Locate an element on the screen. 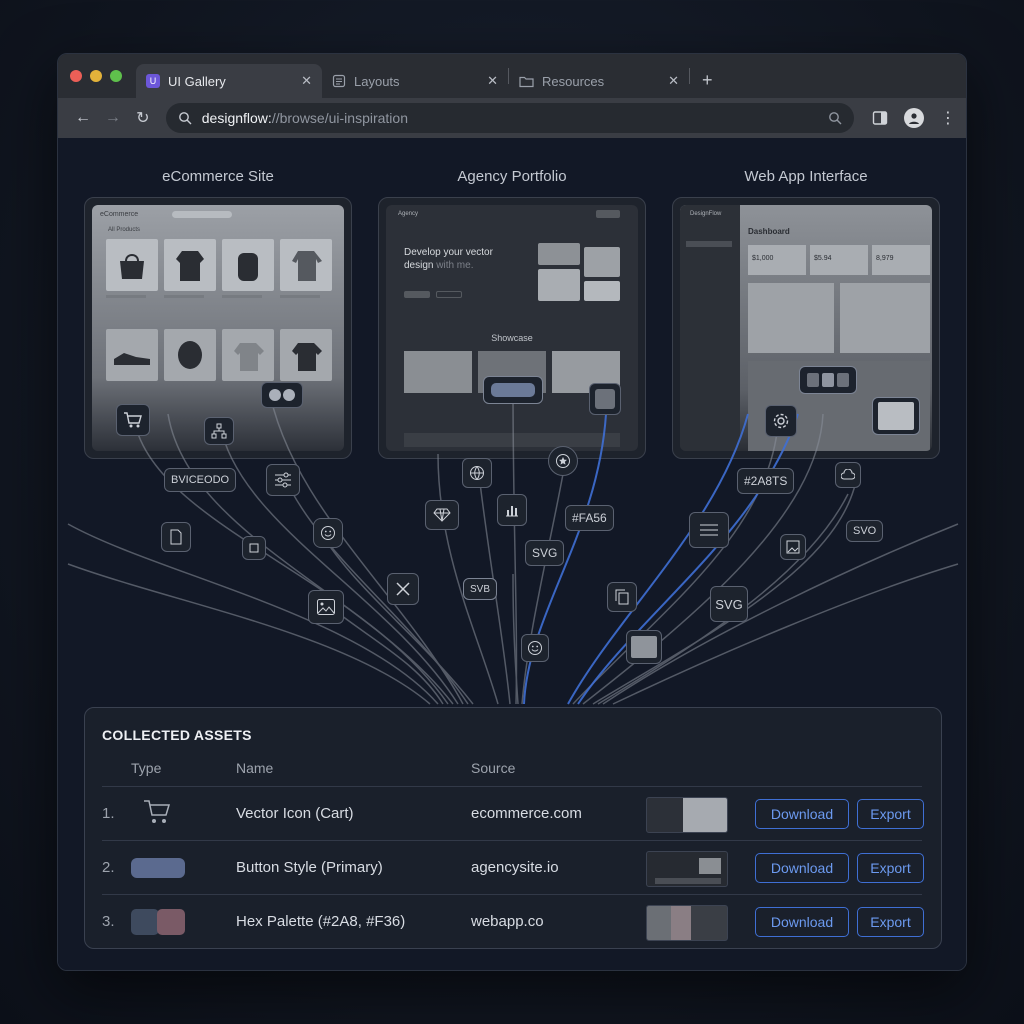 Image resolution: width=1024 pixels, height=1024 pixels. column-header-type: Type is located at coordinates (146, 768).